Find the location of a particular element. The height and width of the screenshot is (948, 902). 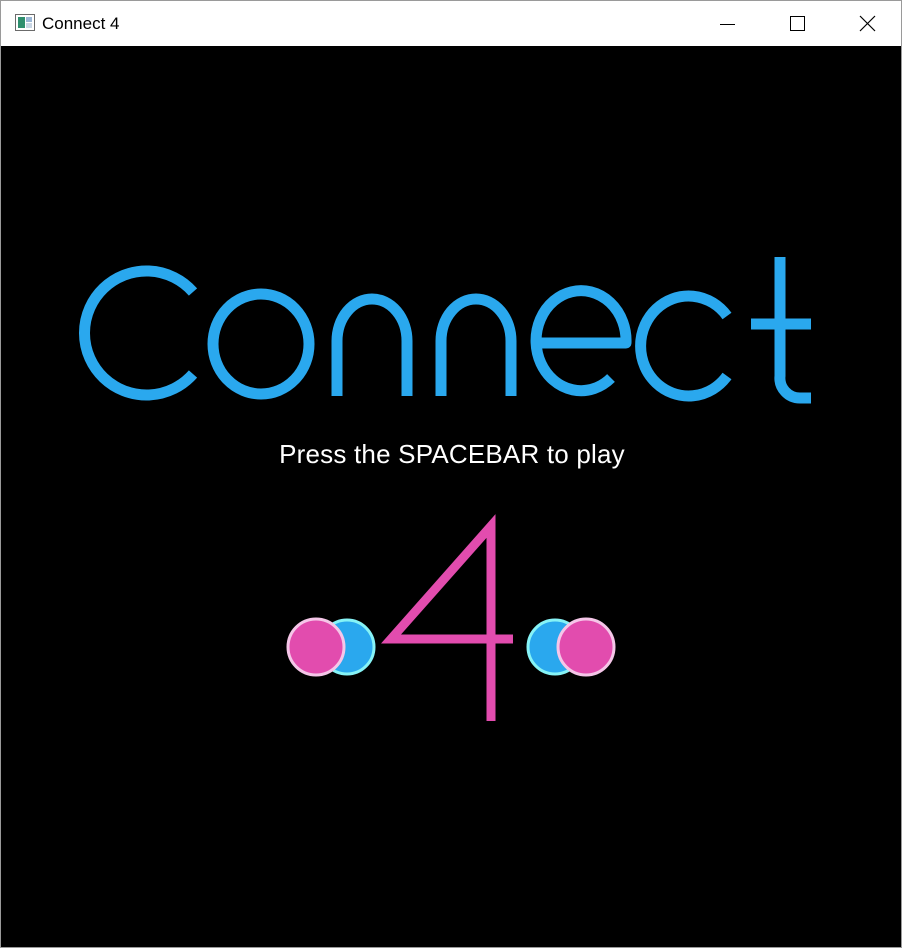

title-letter-t is located at coordinates (781, 330).